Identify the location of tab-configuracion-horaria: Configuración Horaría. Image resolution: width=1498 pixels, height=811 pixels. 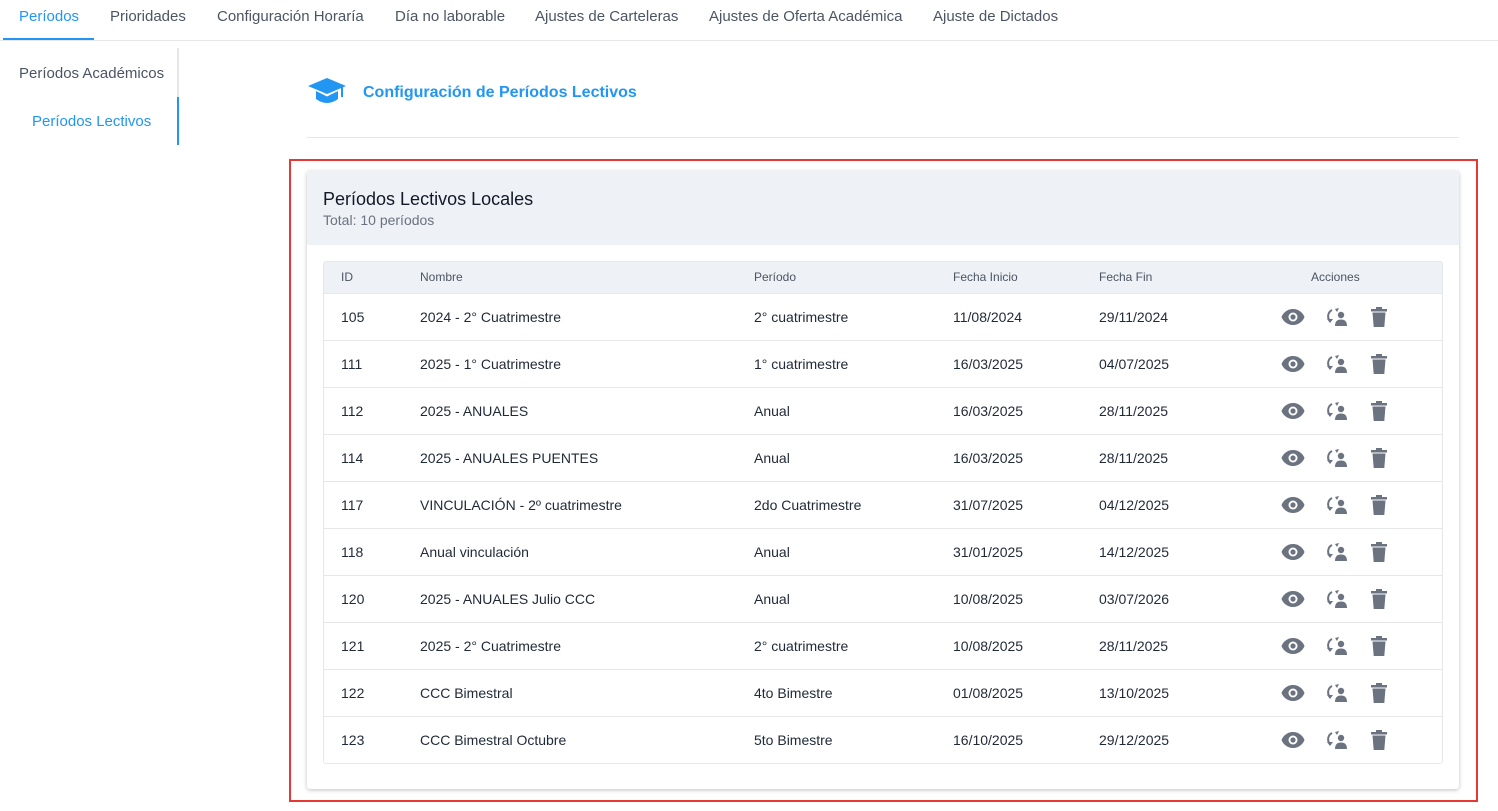
(290, 20).